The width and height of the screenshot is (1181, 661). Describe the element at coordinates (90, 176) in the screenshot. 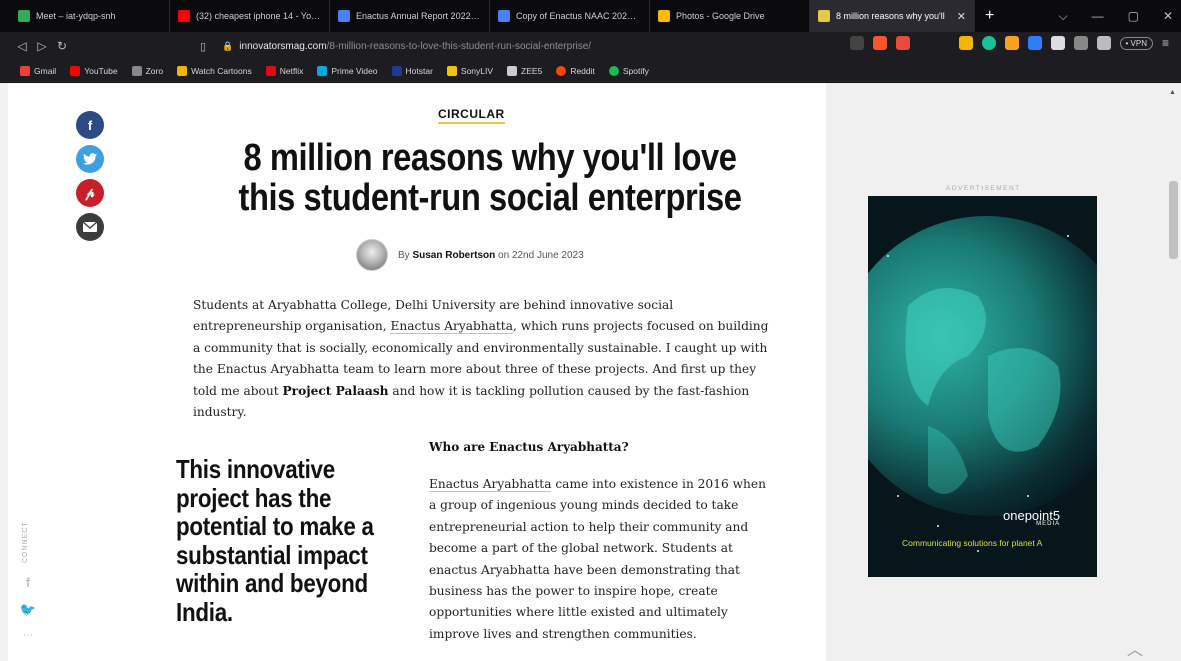

I see `share-buttons: f 𝓅` at that location.